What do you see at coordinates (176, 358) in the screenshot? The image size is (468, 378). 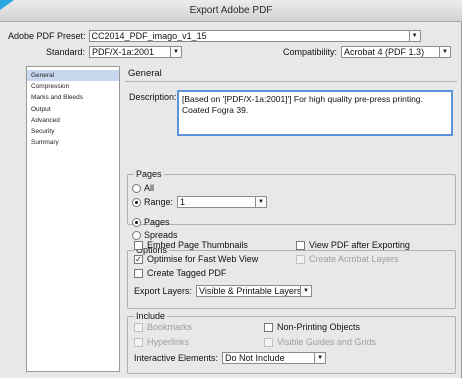 I see `interactive-label: Interactive Elements:` at bounding box center [176, 358].